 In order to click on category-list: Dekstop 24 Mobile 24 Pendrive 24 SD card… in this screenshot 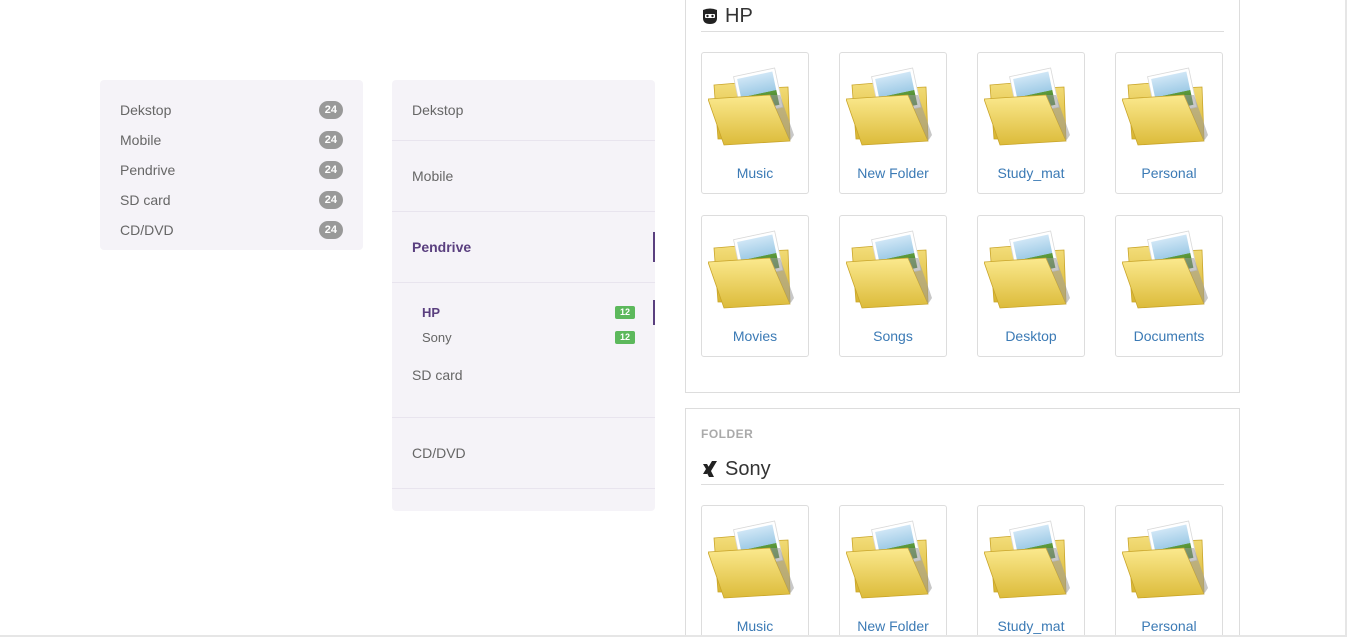, I will do `click(231, 165)`.